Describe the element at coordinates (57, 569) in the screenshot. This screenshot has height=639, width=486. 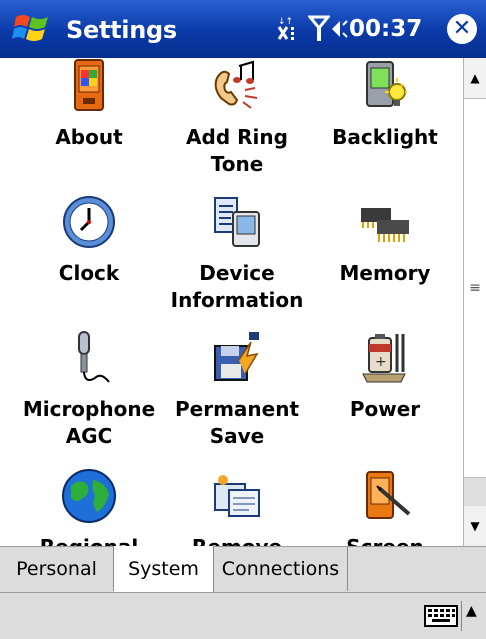
I see `tab-personal: Personal` at that location.